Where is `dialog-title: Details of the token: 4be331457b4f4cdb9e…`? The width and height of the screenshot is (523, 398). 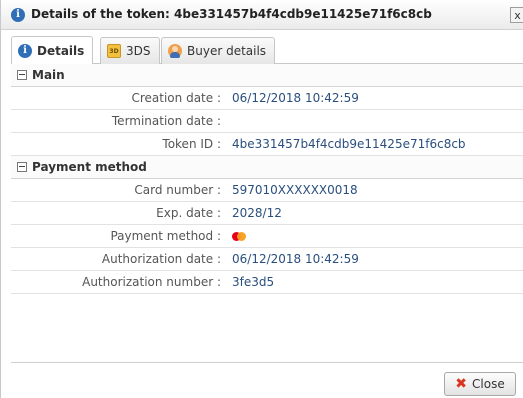
dialog-title: Details of the token: 4be331457b4f4cdb9e… is located at coordinates (231, 14).